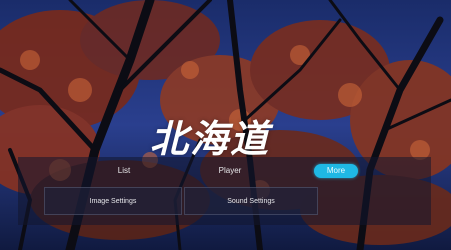 The image size is (451, 250). What do you see at coordinates (113, 201) in the screenshot?
I see `image-settings-button: Image Settings` at bounding box center [113, 201].